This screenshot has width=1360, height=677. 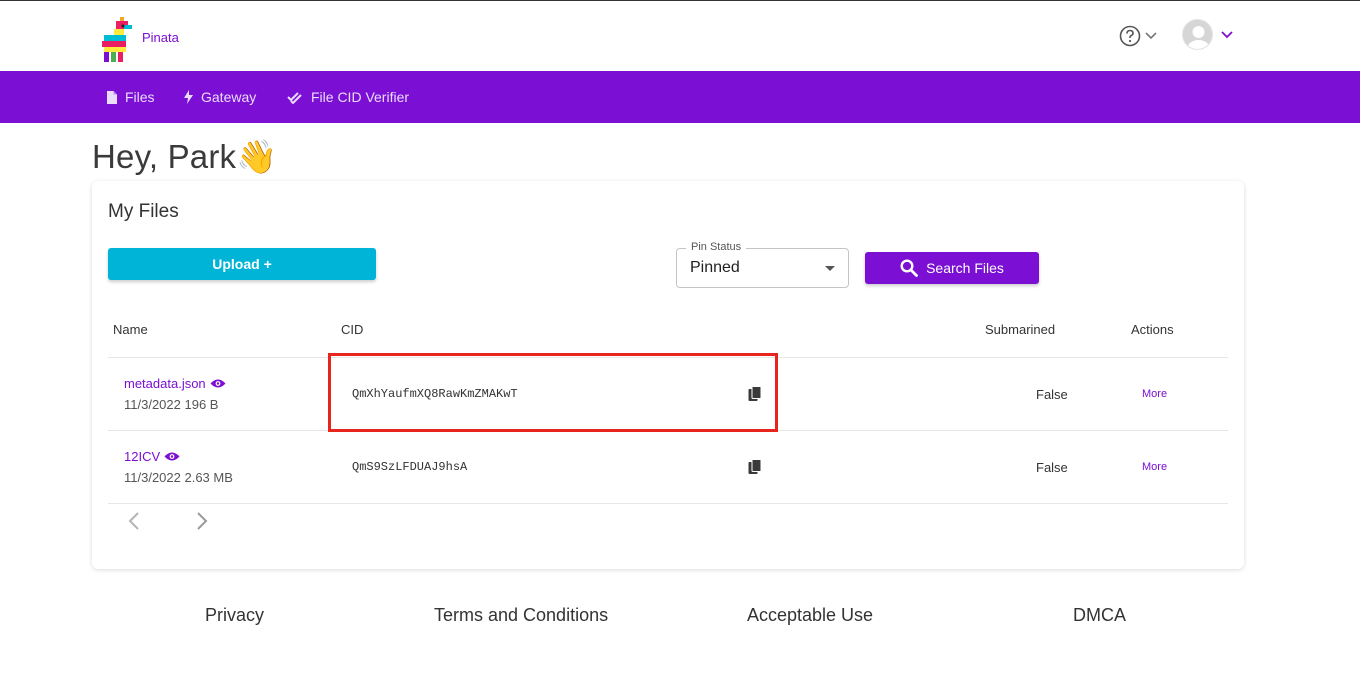 What do you see at coordinates (716, 247) in the screenshot?
I see `pin-status-label: Pin Status` at bounding box center [716, 247].